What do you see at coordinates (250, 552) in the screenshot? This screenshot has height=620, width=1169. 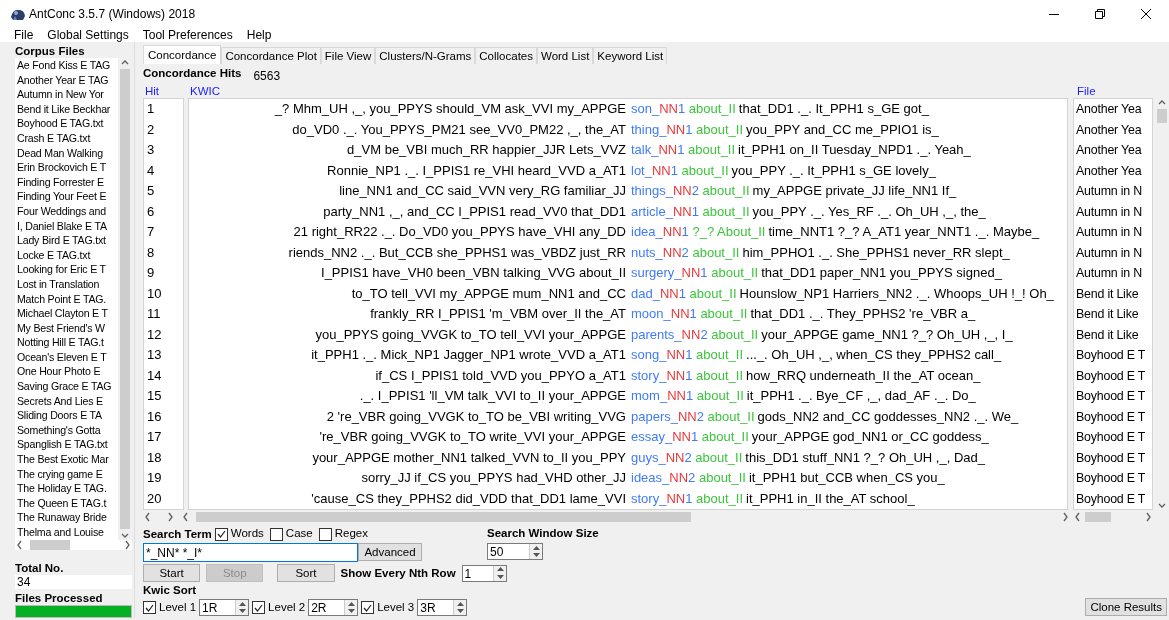 I see `search-field: *_NN* *_I*` at bounding box center [250, 552].